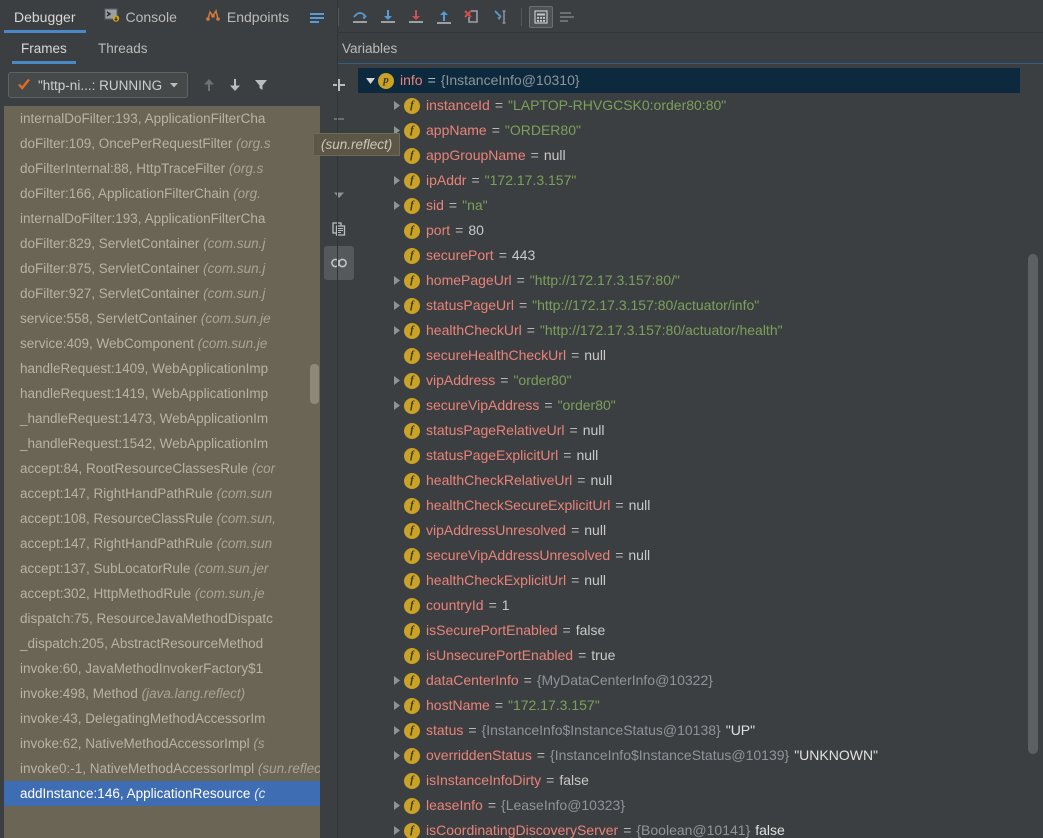 This screenshot has width=1043, height=838. What do you see at coordinates (339, 195) in the screenshot?
I see `dropdown-icon` at bounding box center [339, 195].